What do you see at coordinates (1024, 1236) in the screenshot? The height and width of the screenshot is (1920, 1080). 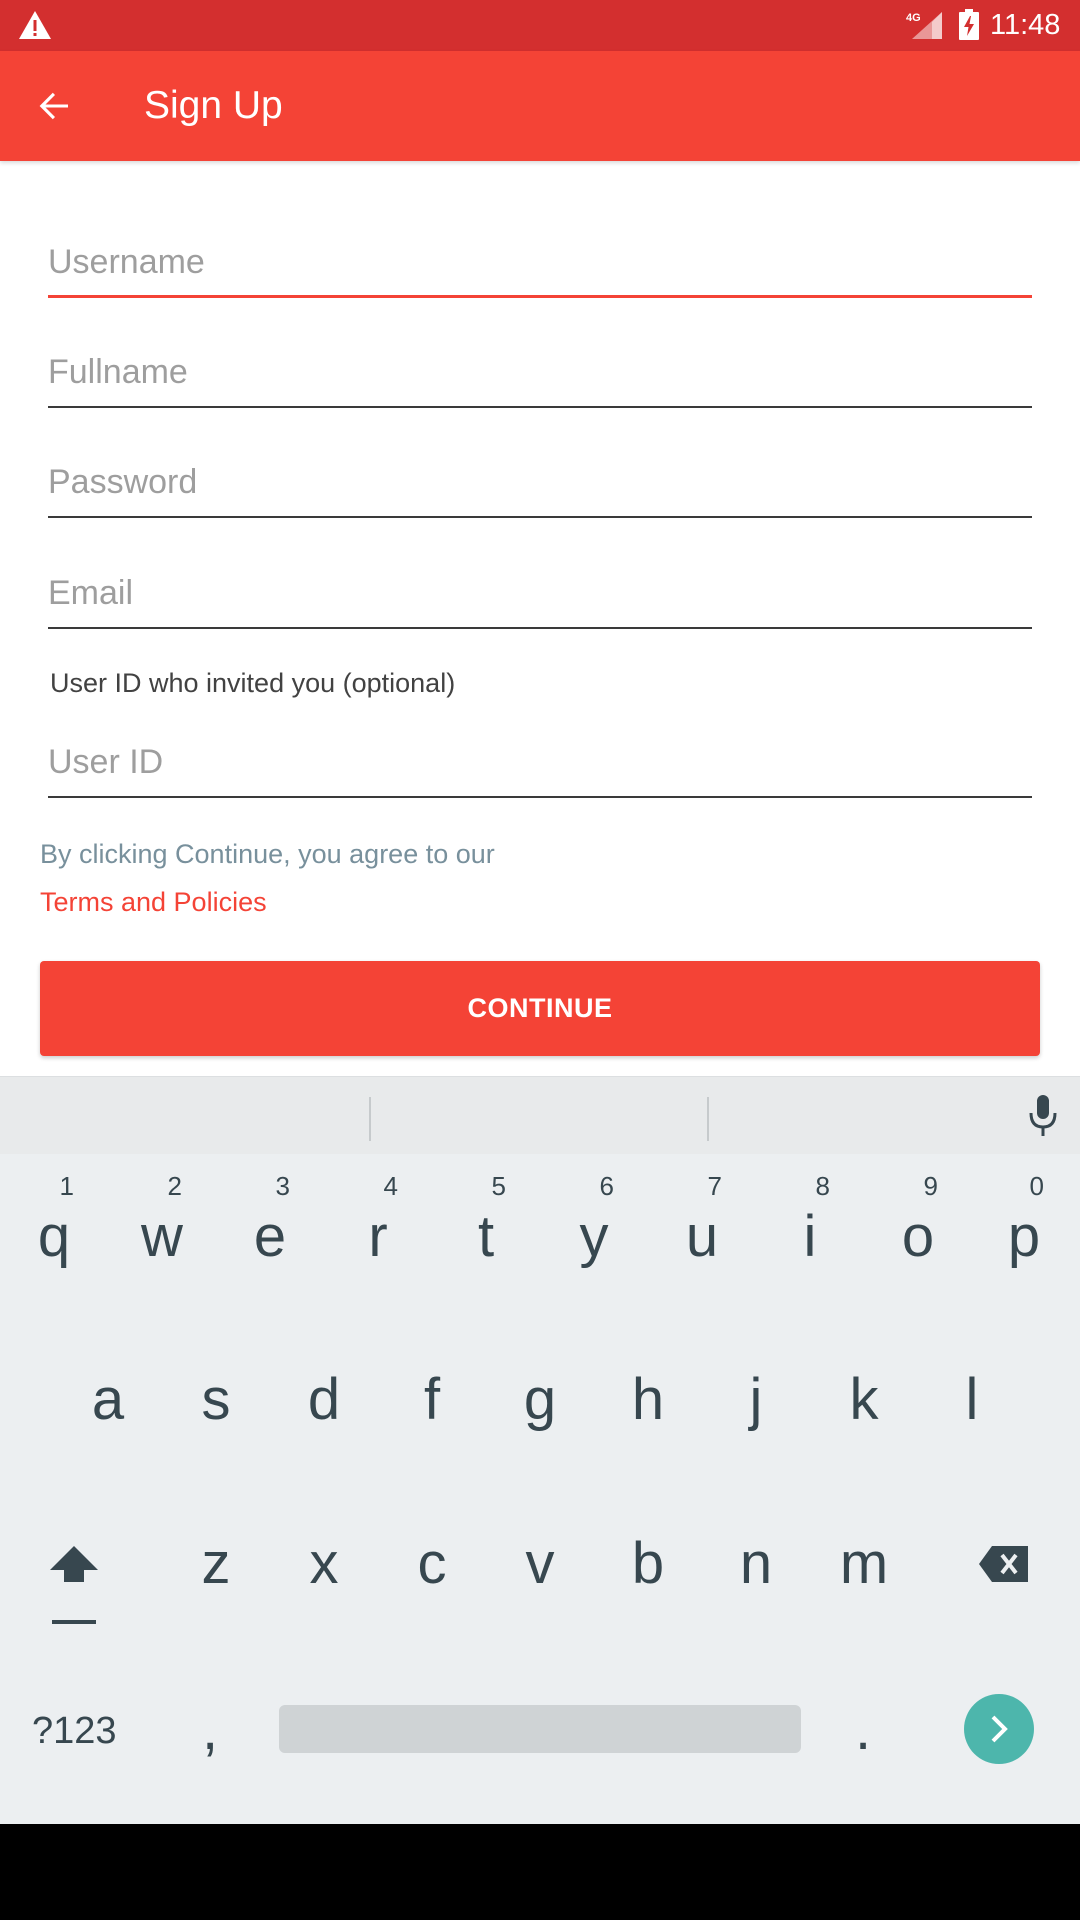 I see `key-p-label: p` at bounding box center [1024, 1236].